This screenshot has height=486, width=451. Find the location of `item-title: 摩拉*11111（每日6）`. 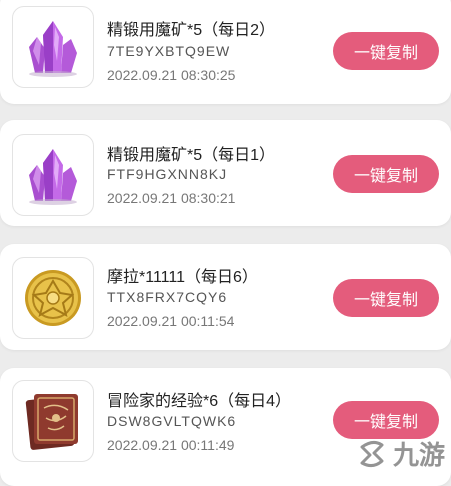

item-title: 摩拉*11111（每日6） is located at coordinates (182, 277).